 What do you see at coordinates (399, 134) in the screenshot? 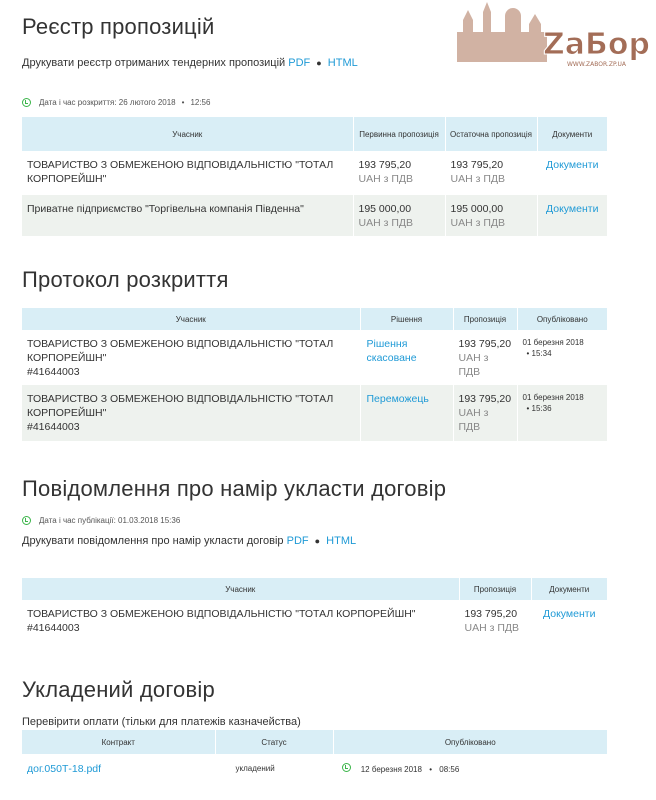
I see `col-initial-offer: Первинна пропозиція` at bounding box center [399, 134].